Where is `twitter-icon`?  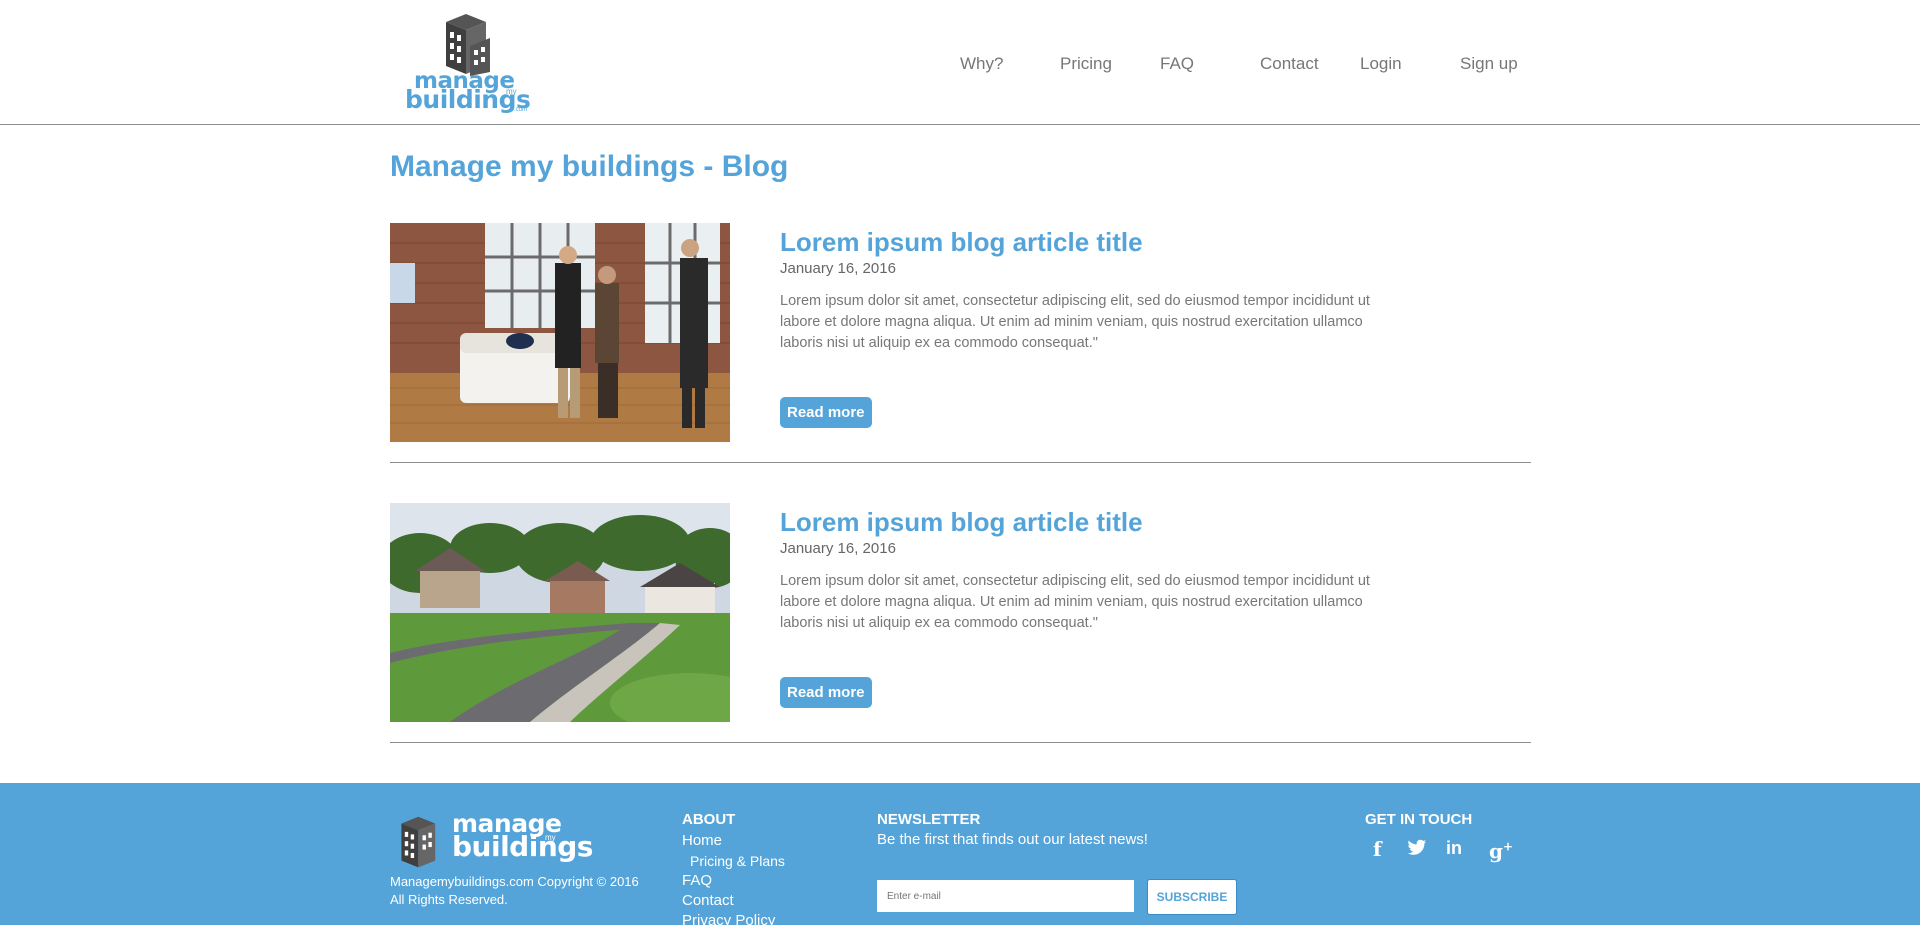 twitter-icon is located at coordinates (1417, 848).